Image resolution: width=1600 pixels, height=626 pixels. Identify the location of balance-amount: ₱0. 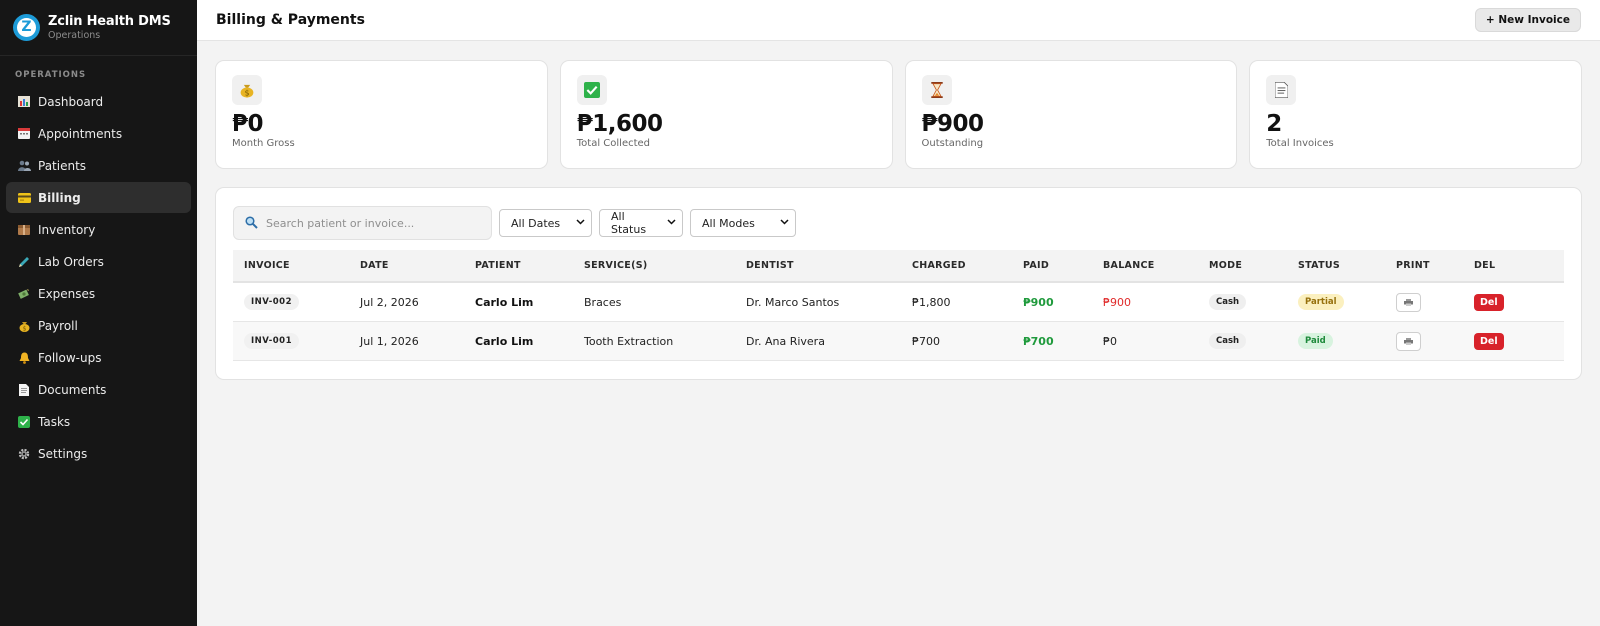
(1110, 341).